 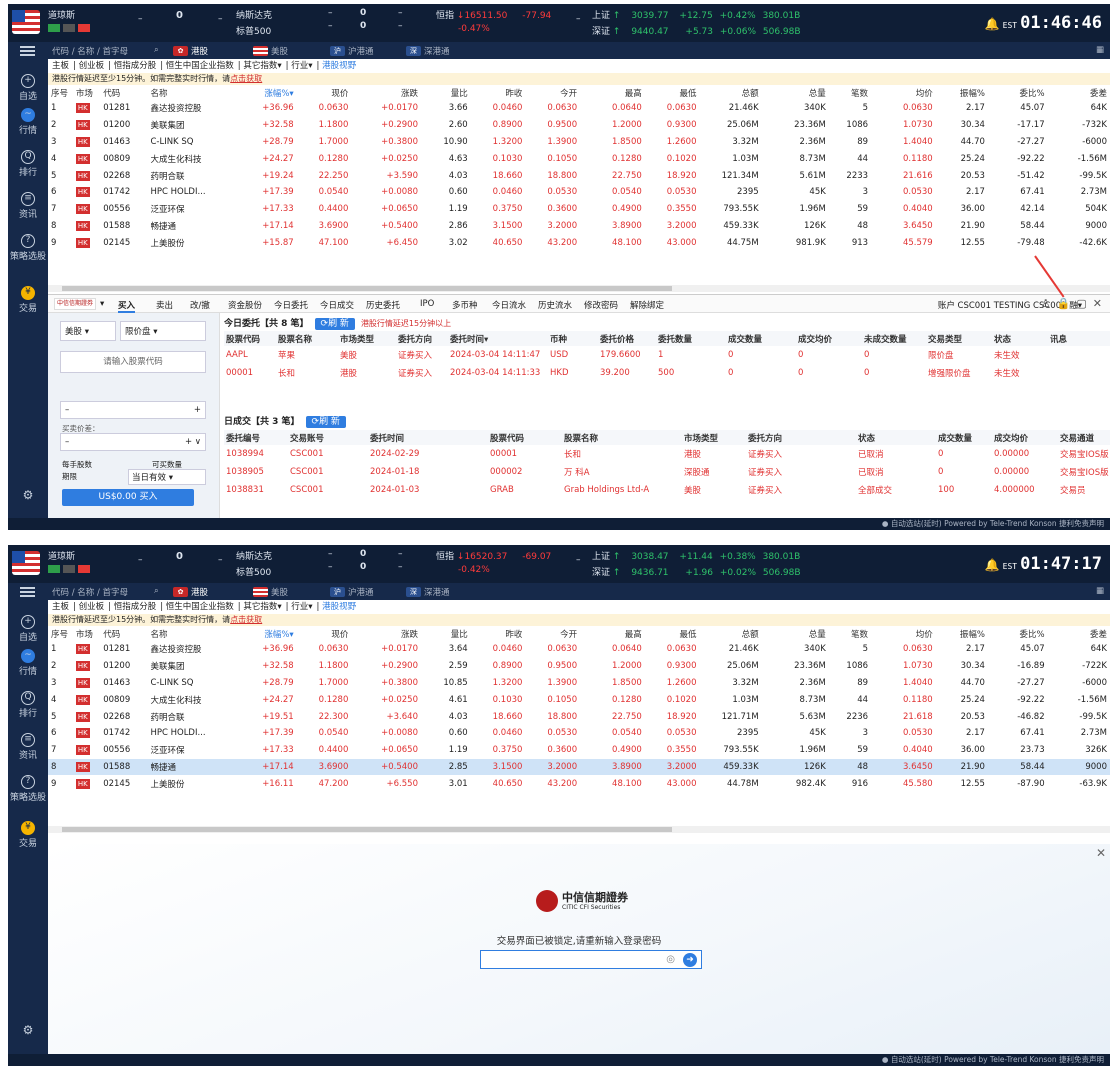 What do you see at coordinates (647, 305) in the screenshot?
I see `tab-unbind: 解除绑定` at bounding box center [647, 305].